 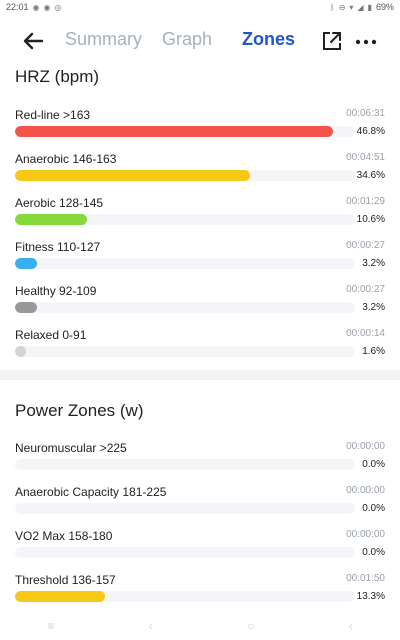 I want to click on tab-summary: Summary, so click(x=103, y=39).